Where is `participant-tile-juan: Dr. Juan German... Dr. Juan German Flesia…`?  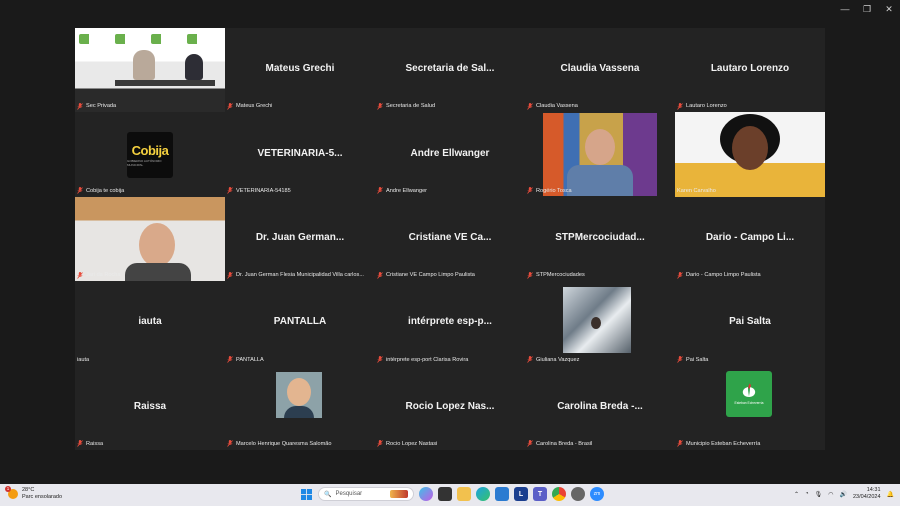 participant-tile-juan: Dr. Juan German... Dr. Juan German Flesia… is located at coordinates (300, 239).